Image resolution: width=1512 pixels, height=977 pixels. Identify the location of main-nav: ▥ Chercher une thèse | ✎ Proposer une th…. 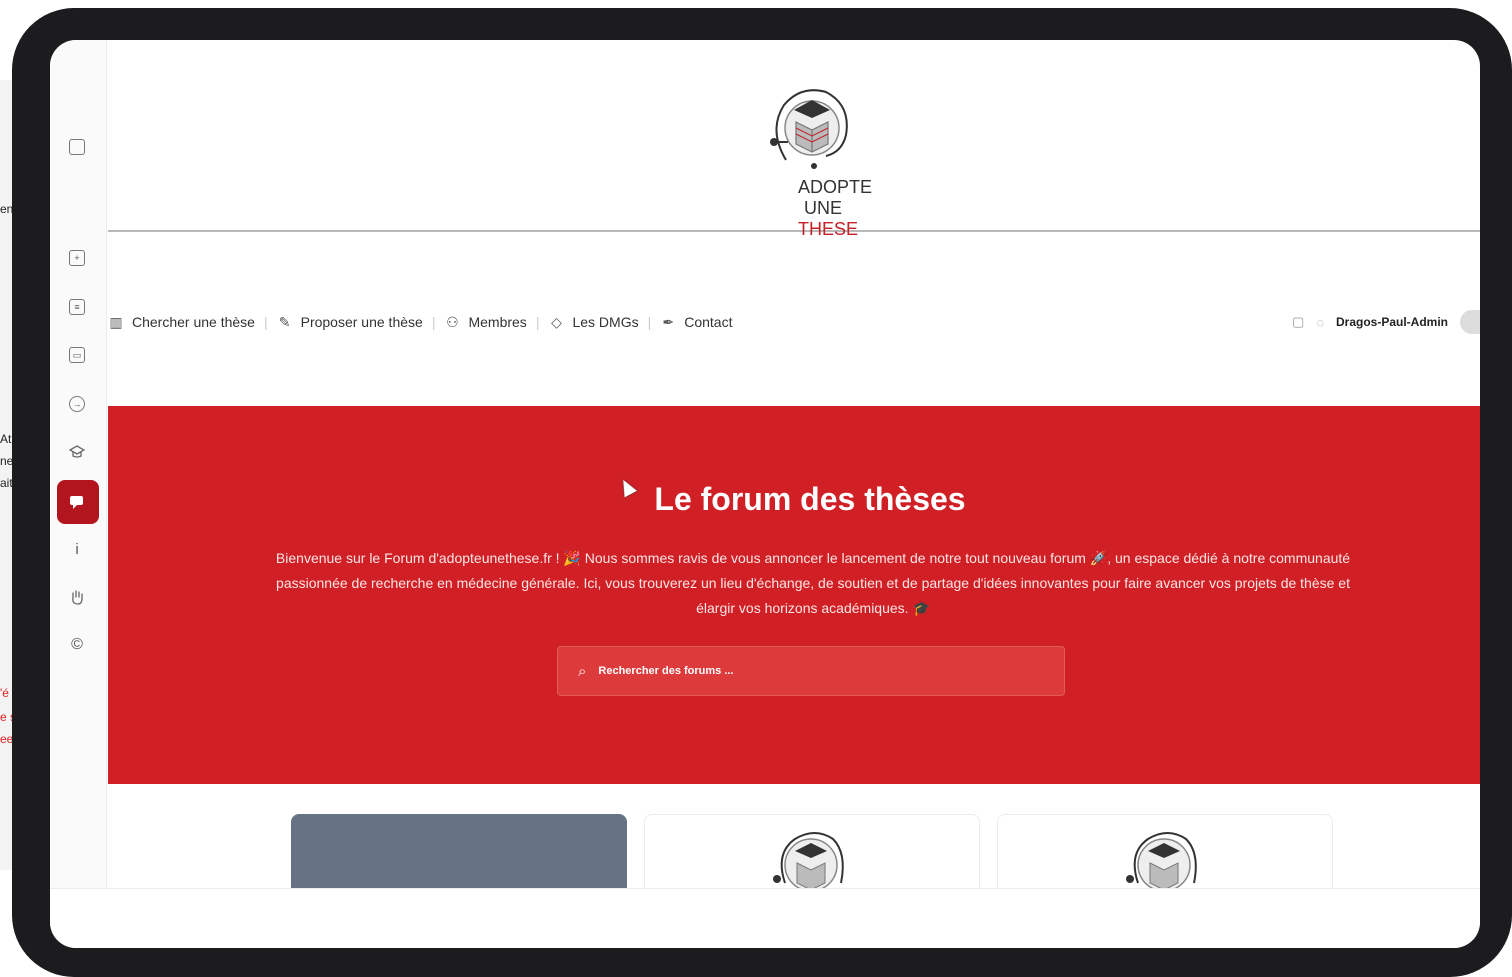
(794, 322).